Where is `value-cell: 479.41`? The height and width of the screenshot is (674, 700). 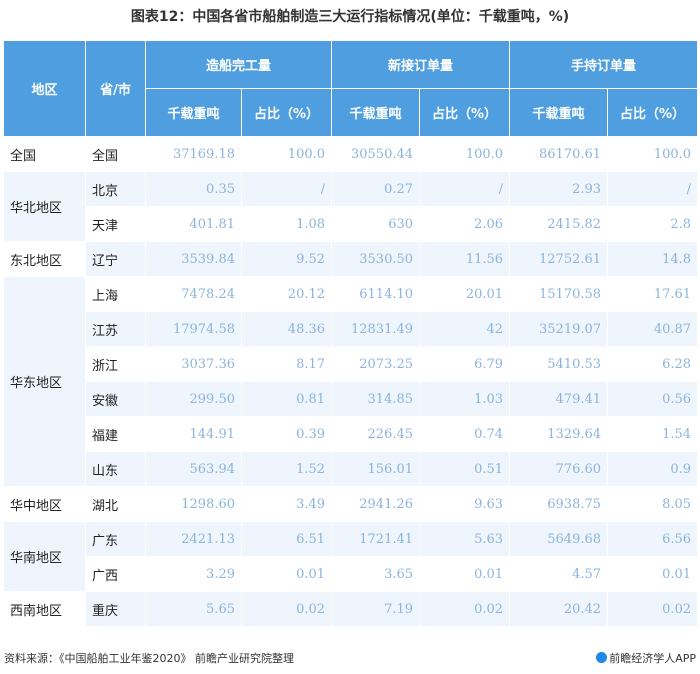
value-cell: 479.41 is located at coordinates (559, 399).